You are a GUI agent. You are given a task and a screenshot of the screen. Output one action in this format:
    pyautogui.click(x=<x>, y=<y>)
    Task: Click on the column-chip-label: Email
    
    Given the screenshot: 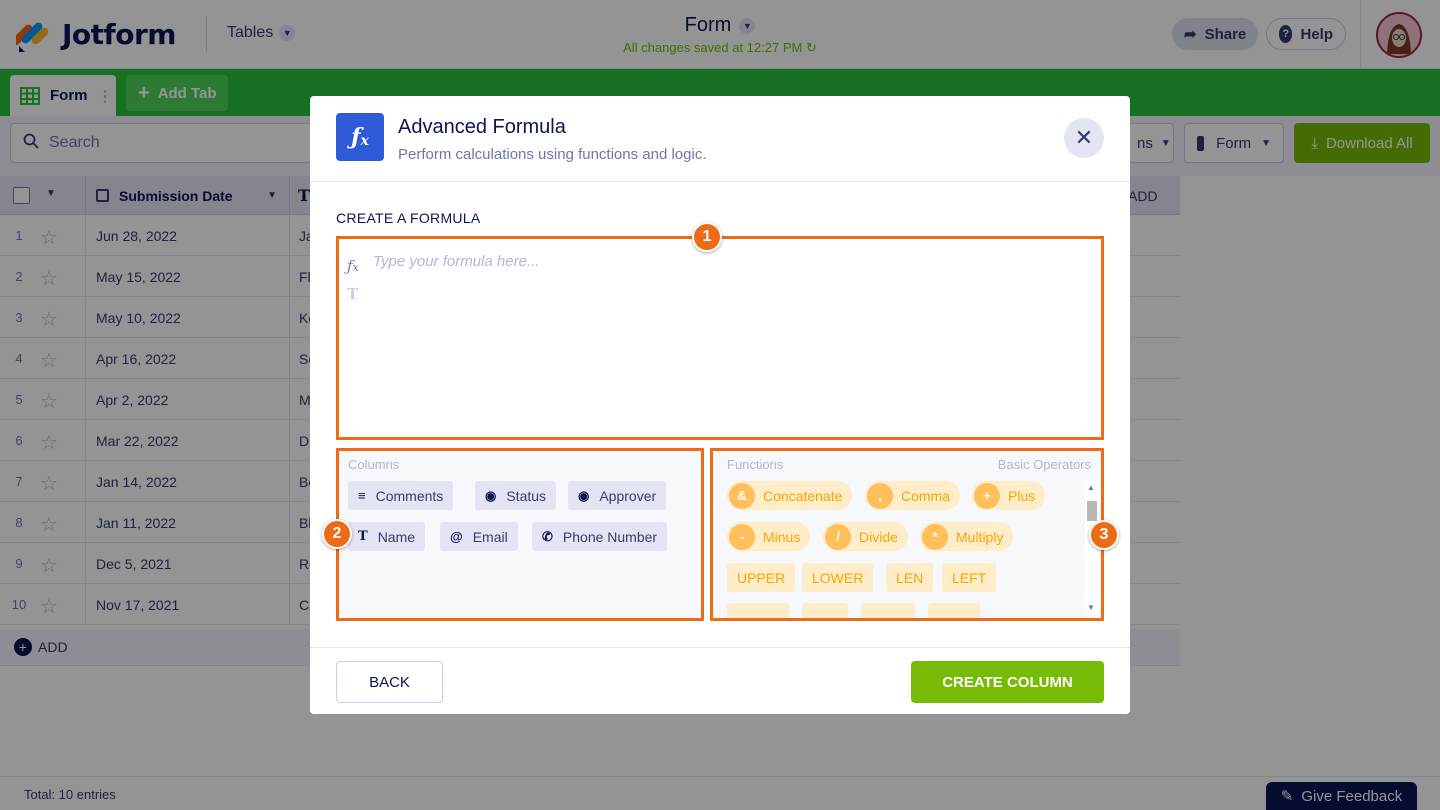 What is the action you would take?
    pyautogui.click(x=490, y=536)
    